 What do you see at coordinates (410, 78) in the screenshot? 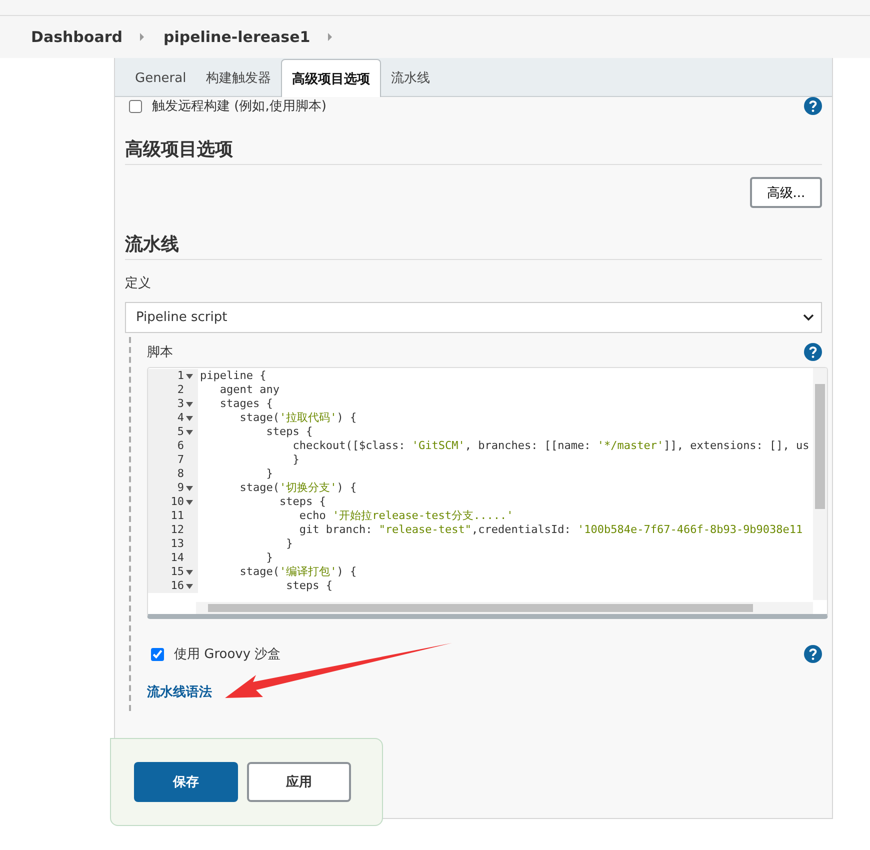
I see `tab: 流水线` at bounding box center [410, 78].